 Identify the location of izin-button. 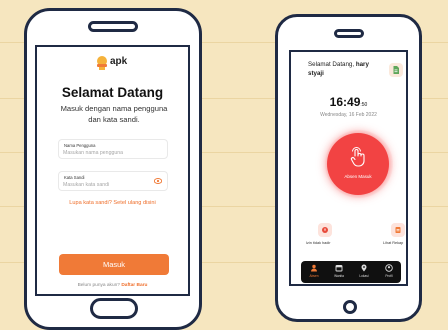
(325, 230).